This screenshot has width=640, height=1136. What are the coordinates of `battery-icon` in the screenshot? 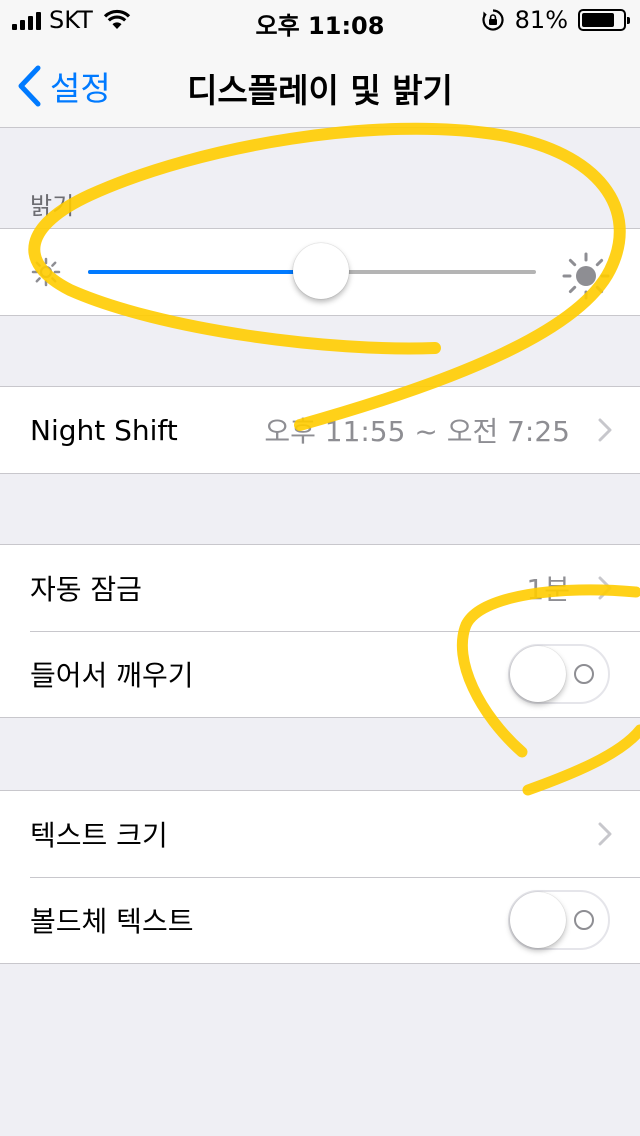 It's located at (604, 20).